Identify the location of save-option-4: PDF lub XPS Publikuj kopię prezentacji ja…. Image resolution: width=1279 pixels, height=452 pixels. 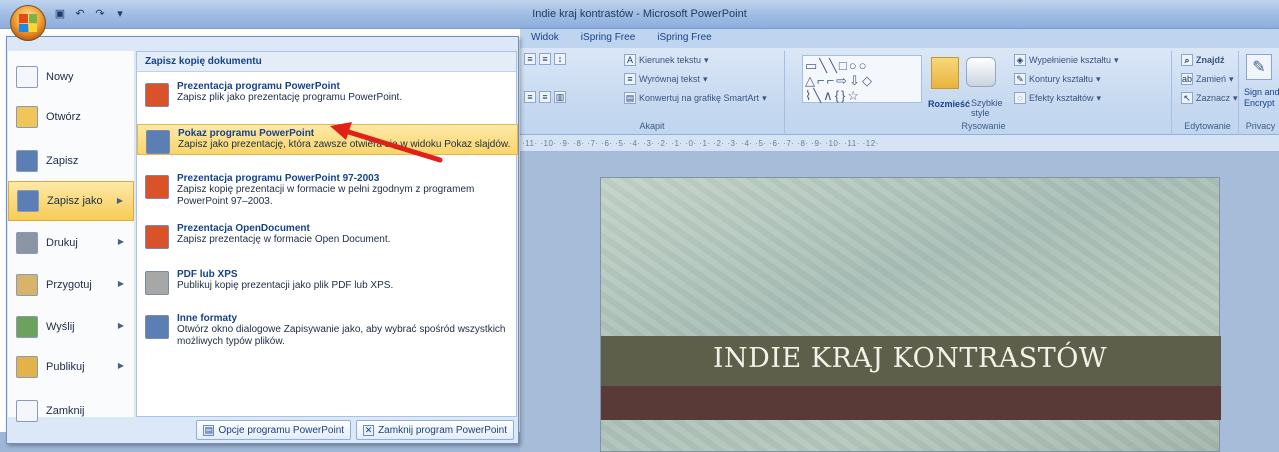
(327, 280).